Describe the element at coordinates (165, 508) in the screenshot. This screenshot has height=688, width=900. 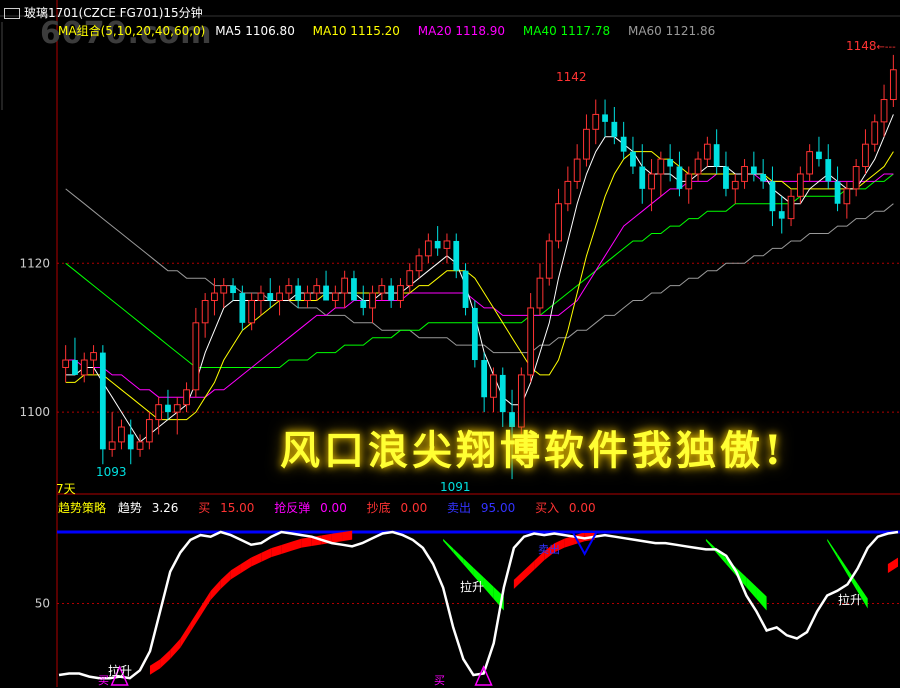
I see `trend-value: 3.26` at that location.